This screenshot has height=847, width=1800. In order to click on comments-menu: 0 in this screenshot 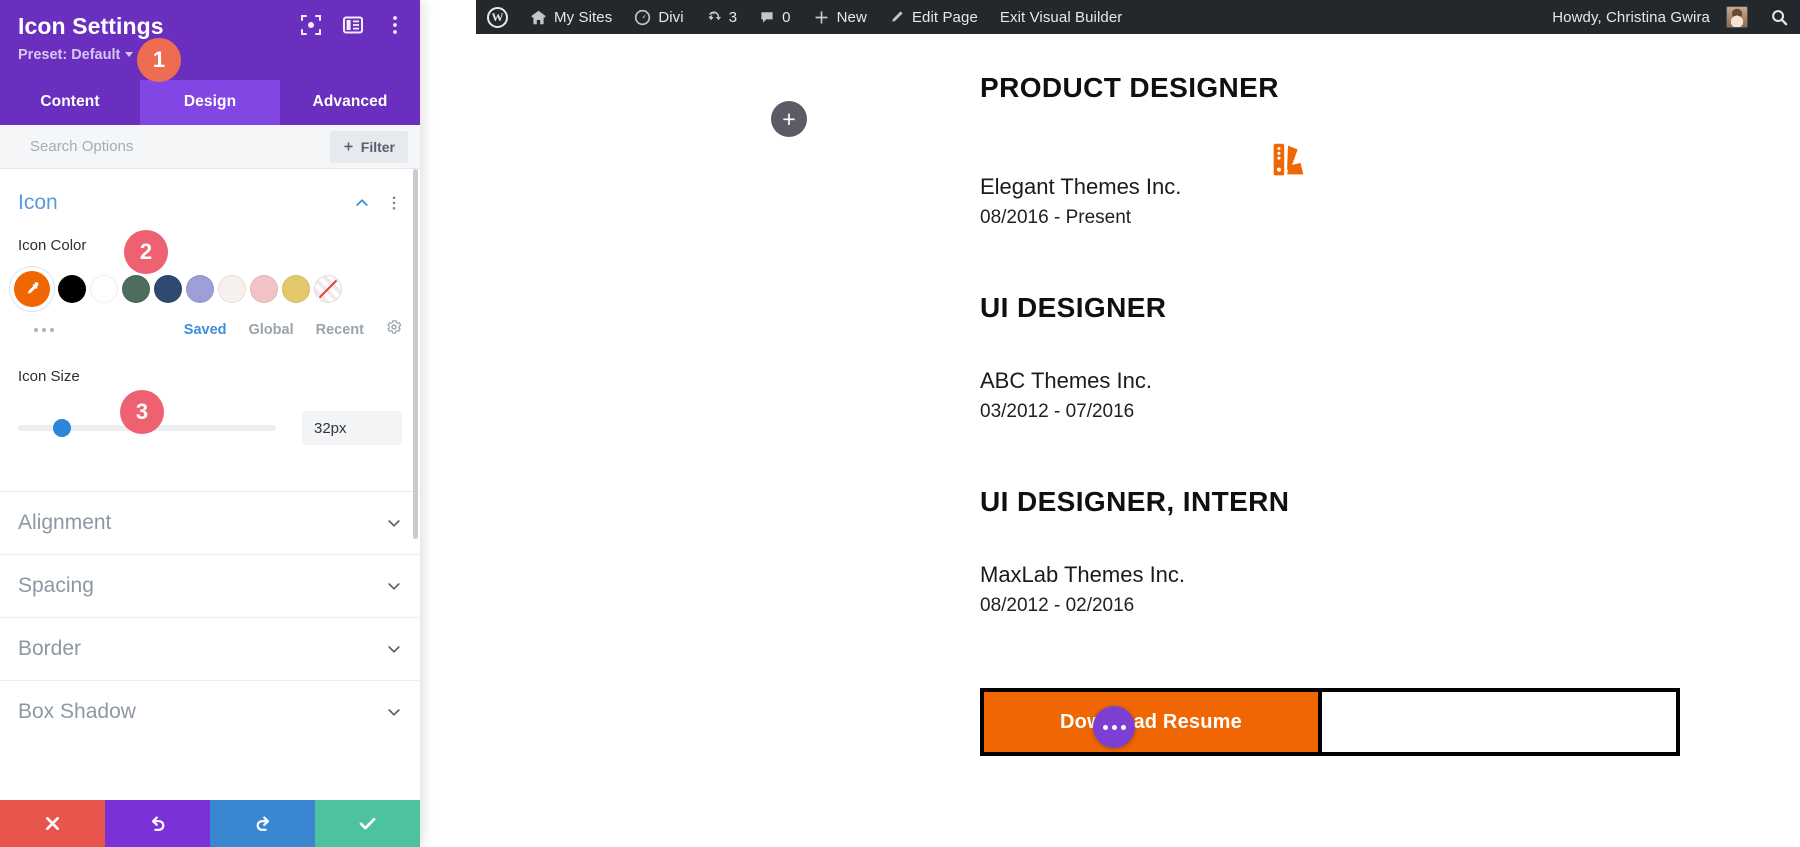, I will do `click(774, 17)`.